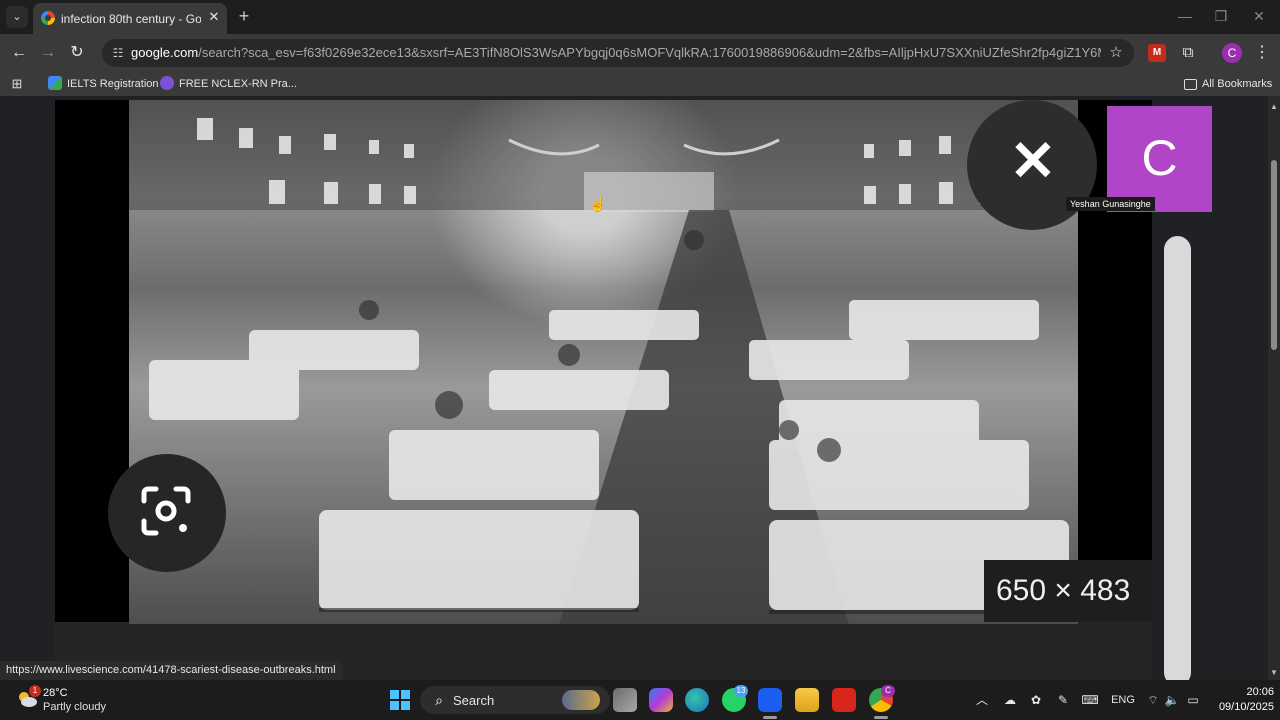 Image resolution: width=1280 pixels, height=720 pixels. I want to click on more-menu-icon: ⋮, so click(1262, 53).